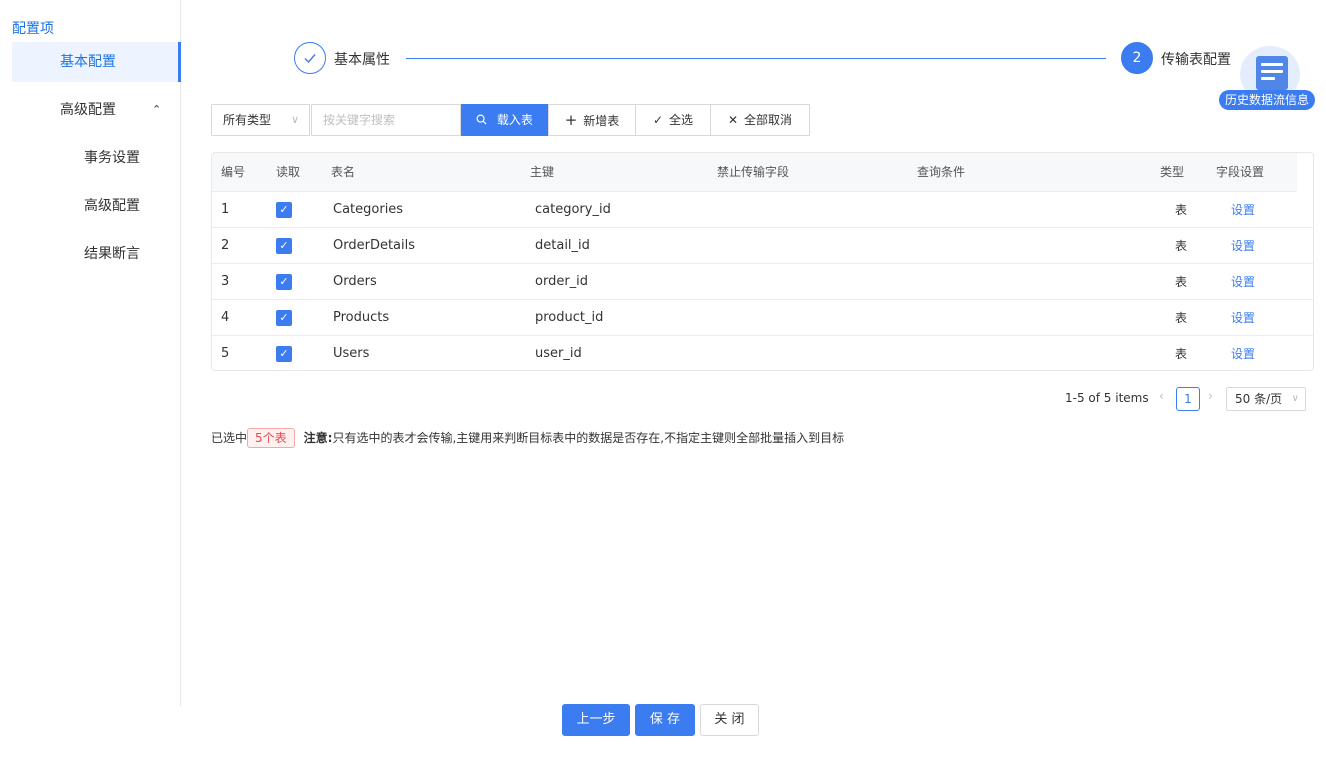 Image resolution: width=1326 pixels, height=772 pixels. What do you see at coordinates (225, 281) in the screenshot?
I see `row-number: 3` at bounding box center [225, 281].